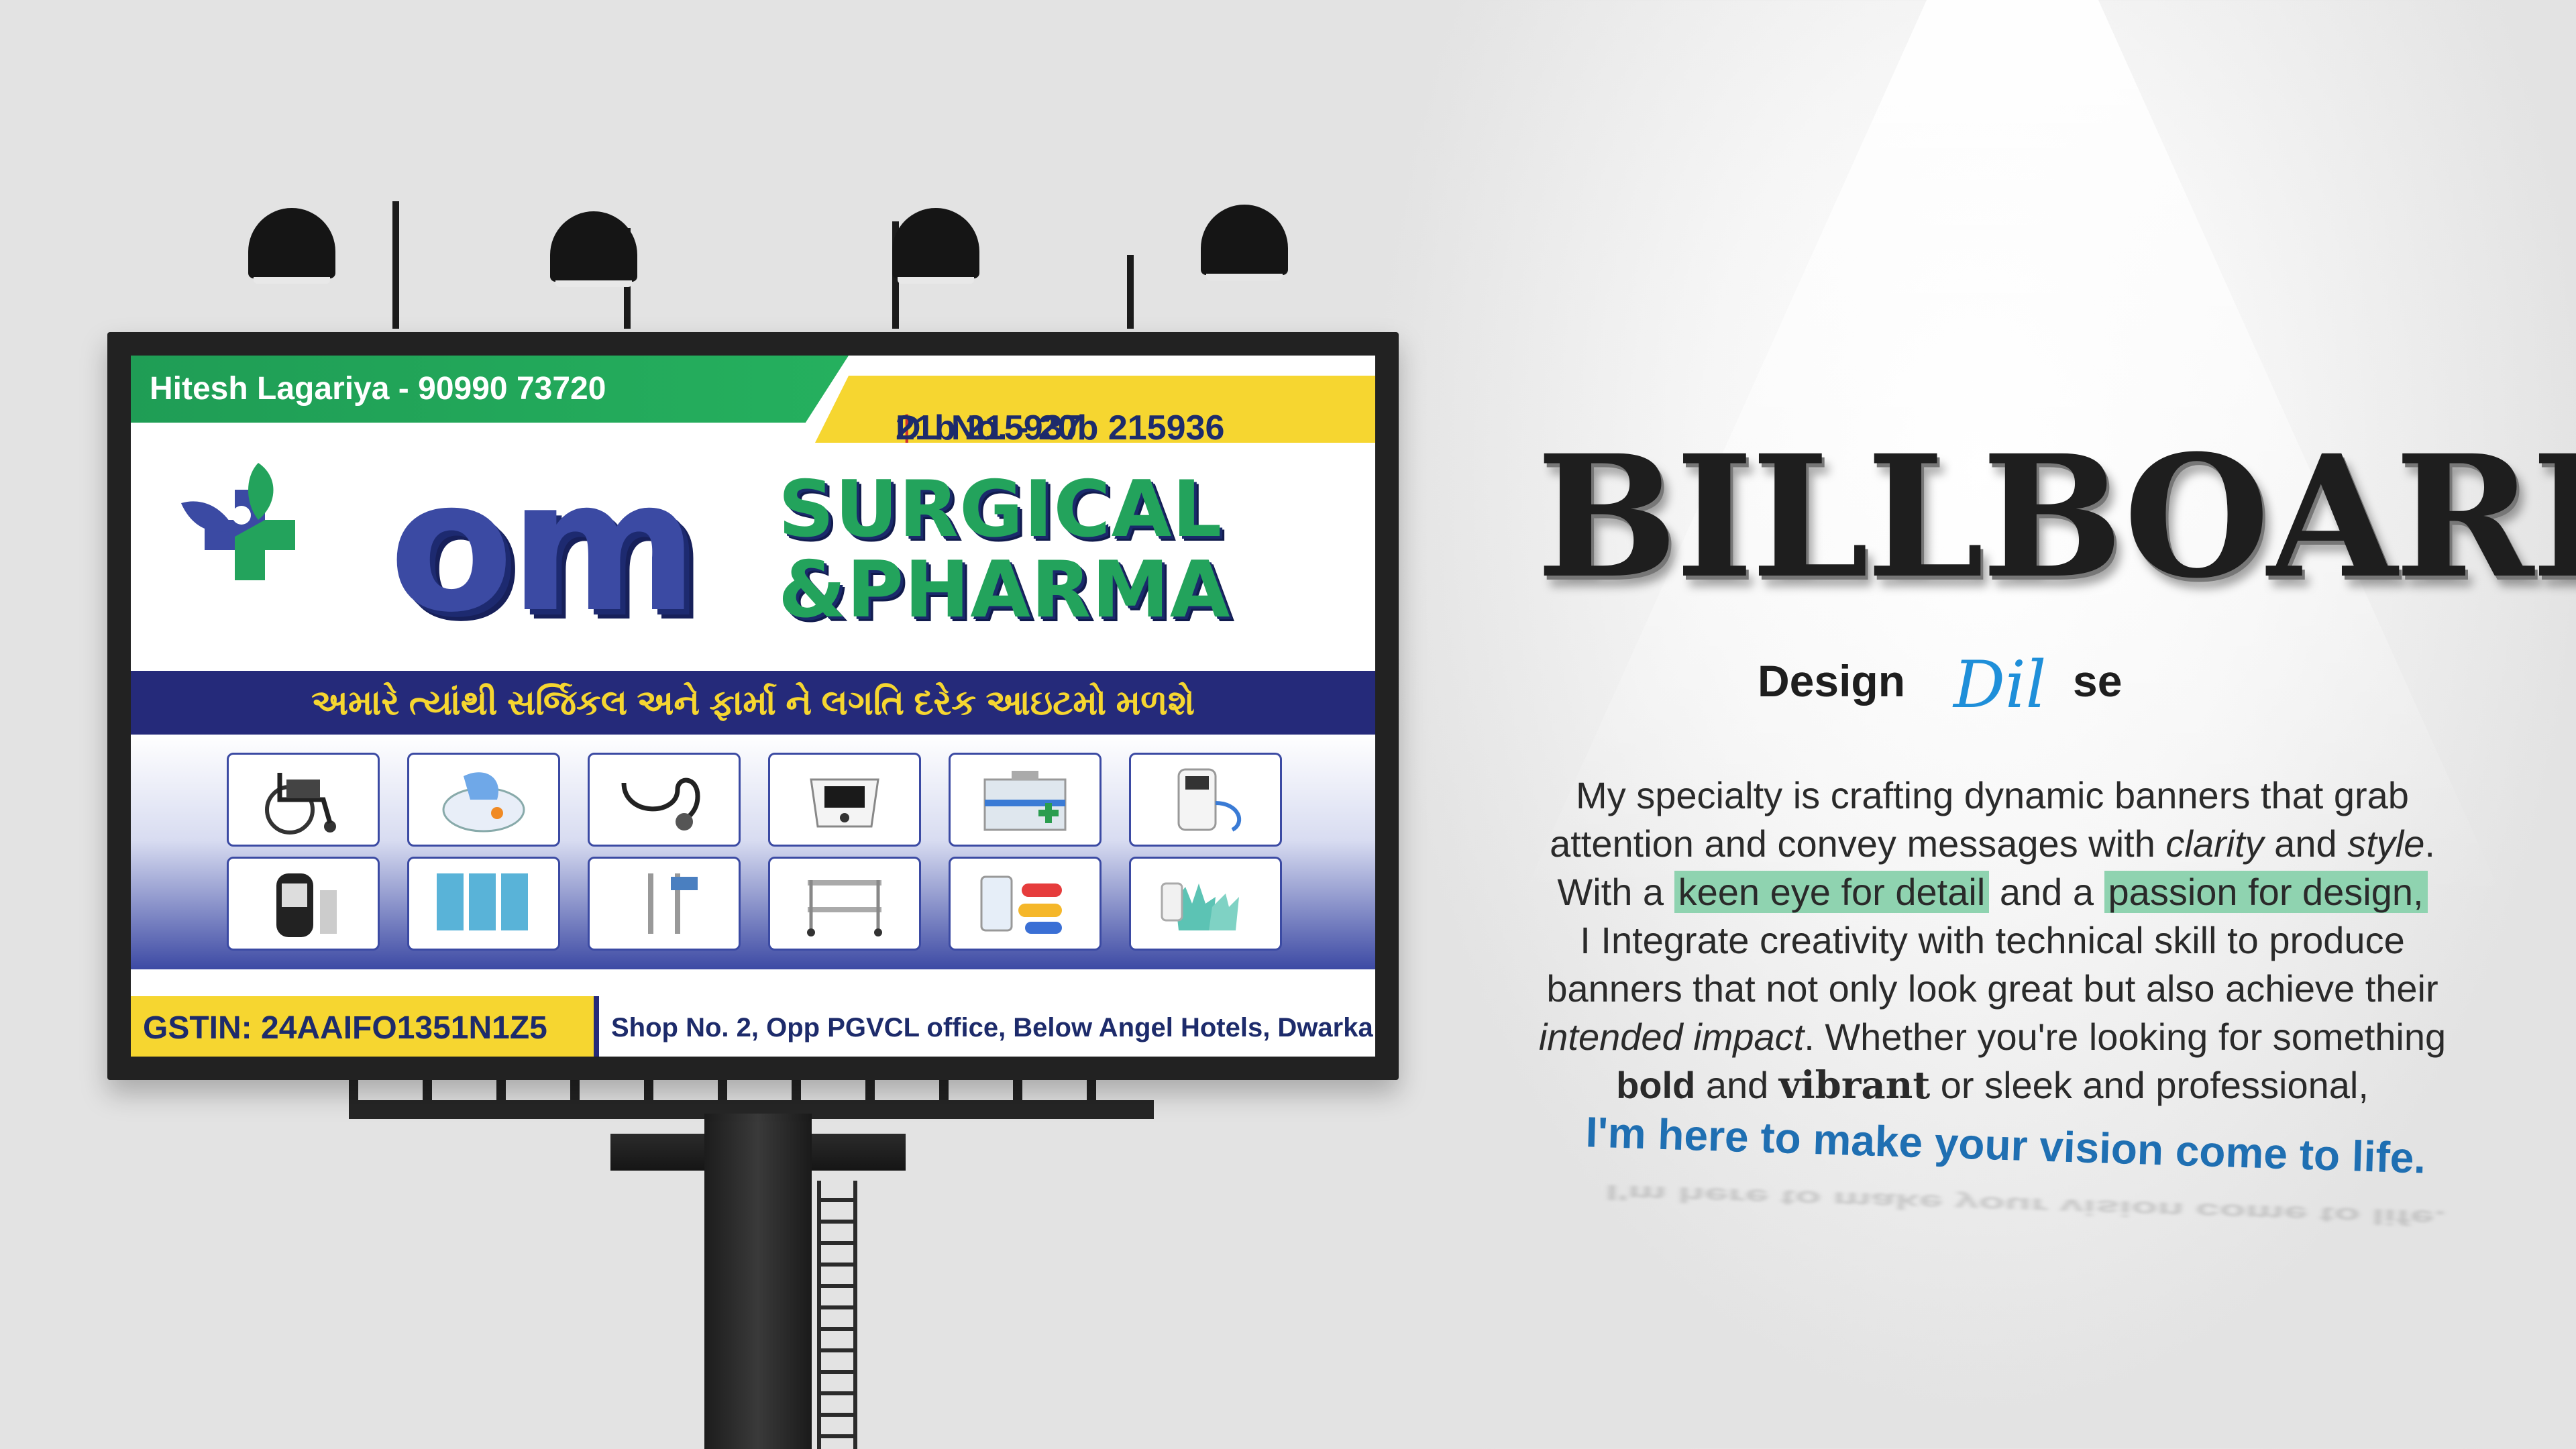 This screenshot has width=2576, height=1449. What do you see at coordinates (1095, 409) in the screenshot?
I see `license-strip: DL No. - 20b 215936 | 21b 215937` at bounding box center [1095, 409].